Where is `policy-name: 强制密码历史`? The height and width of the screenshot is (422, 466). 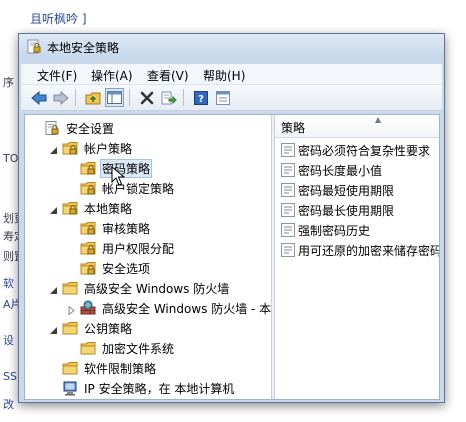 policy-name: 强制密码历史 is located at coordinates (334, 230).